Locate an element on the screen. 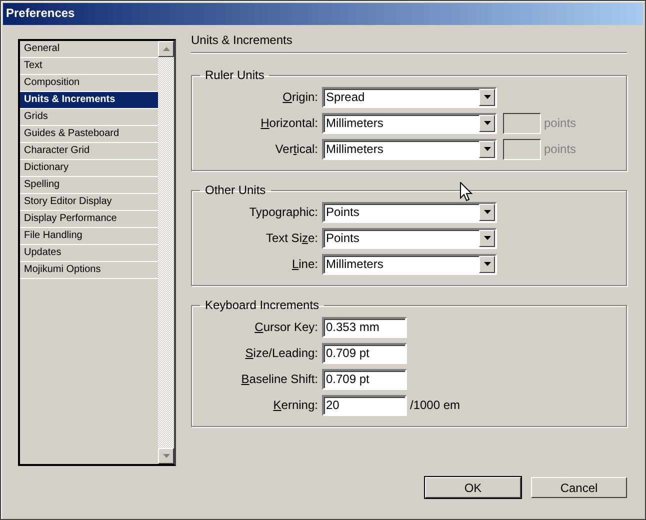 Image resolution: width=646 pixels, height=520 pixels. field-label: Kerning: is located at coordinates (295, 405).